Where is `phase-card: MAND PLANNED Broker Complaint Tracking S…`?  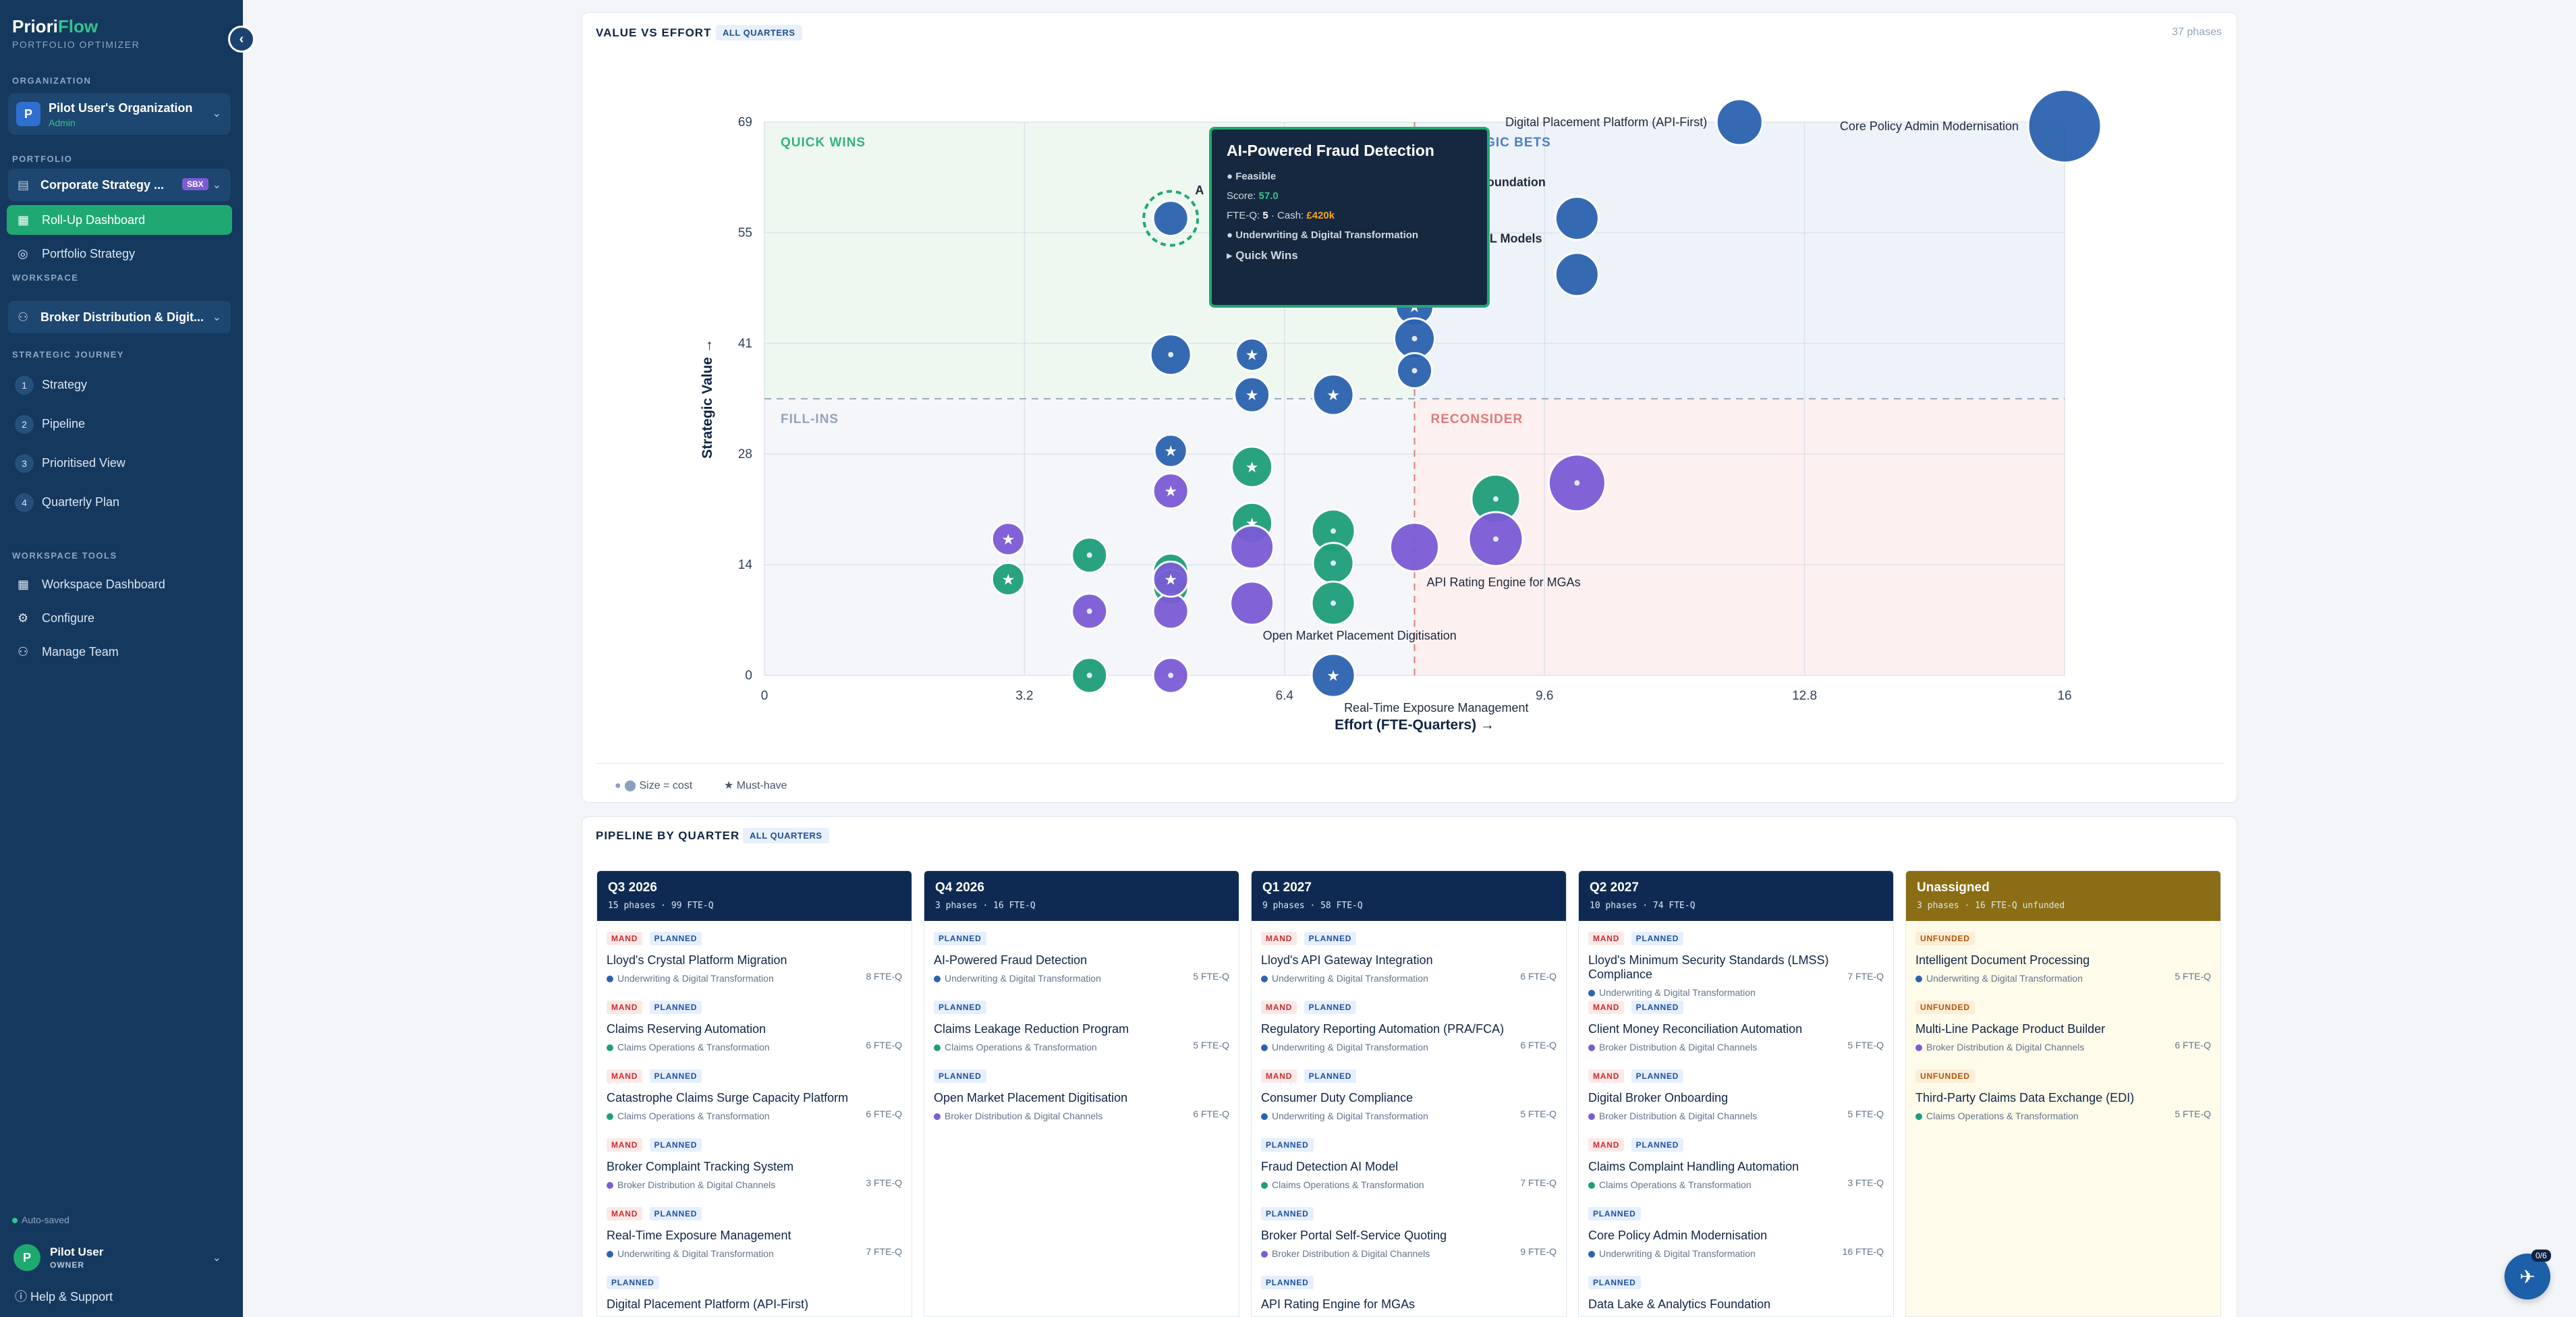 phase-card: MAND PLANNED Broker Complaint Tracking S… is located at coordinates (754, 1161).